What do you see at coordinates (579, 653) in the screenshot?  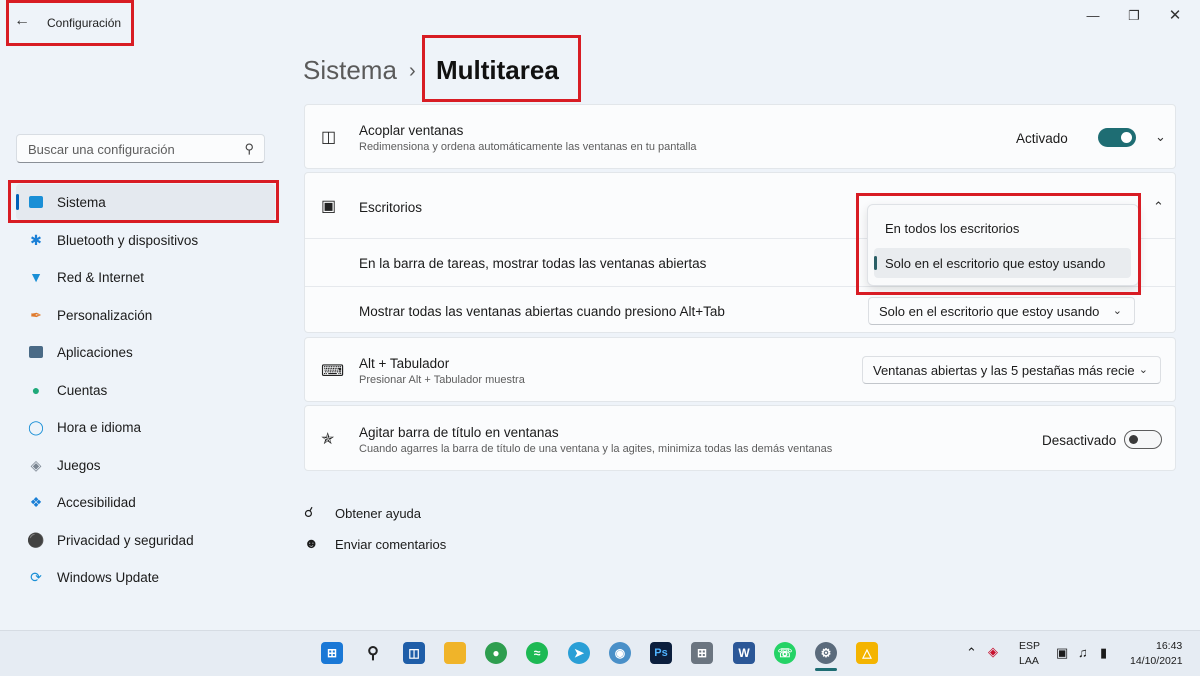 I see `telegram-icon: ➤` at bounding box center [579, 653].